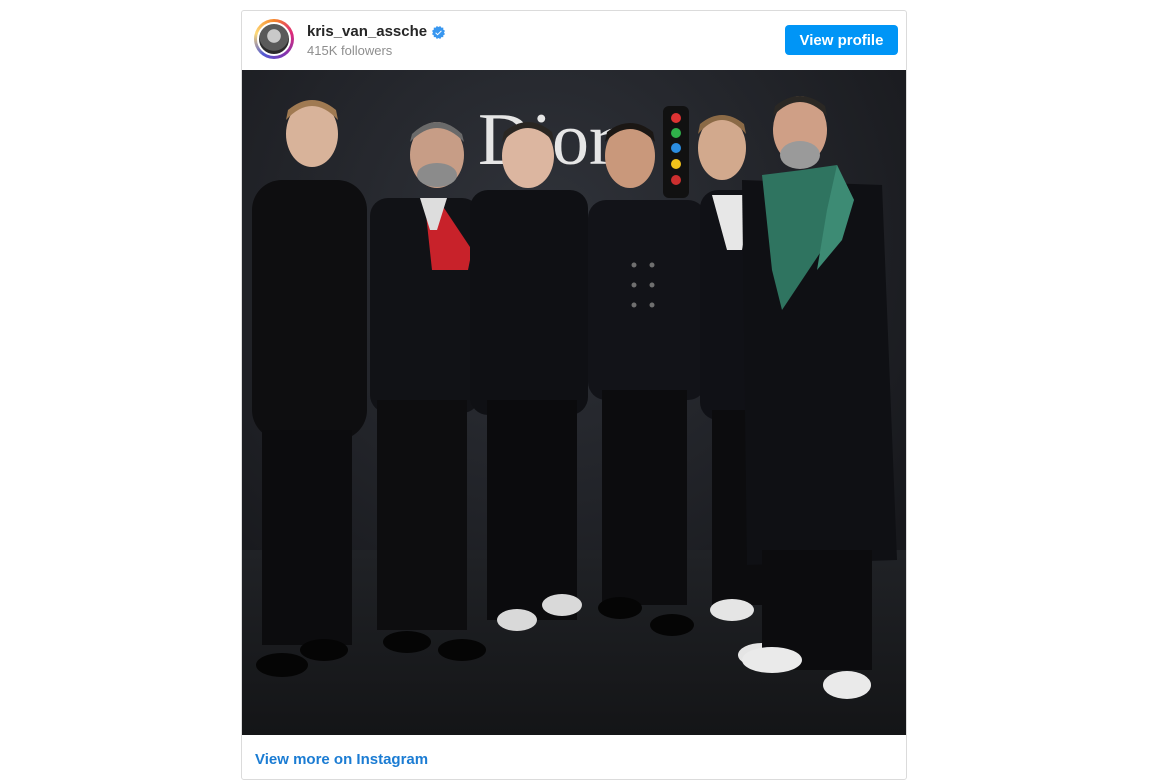  Describe the element at coordinates (341, 759) in the screenshot. I see `view-more-on-instagram-link: View more on Instagram` at that location.